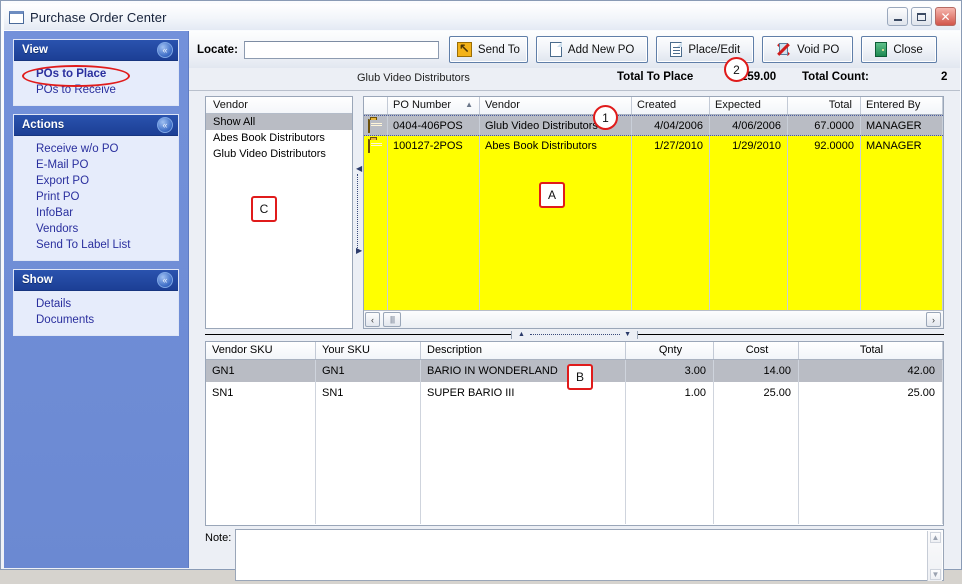 The width and height of the screenshot is (962, 584). Describe the element at coordinates (62, 165) in the screenshot. I see `sidebar-item-label: E-Mail PO` at that location.